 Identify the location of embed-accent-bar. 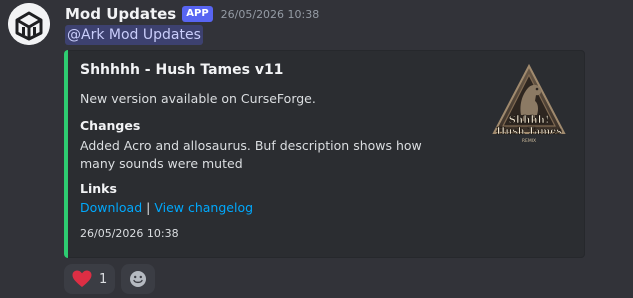
(66, 154).